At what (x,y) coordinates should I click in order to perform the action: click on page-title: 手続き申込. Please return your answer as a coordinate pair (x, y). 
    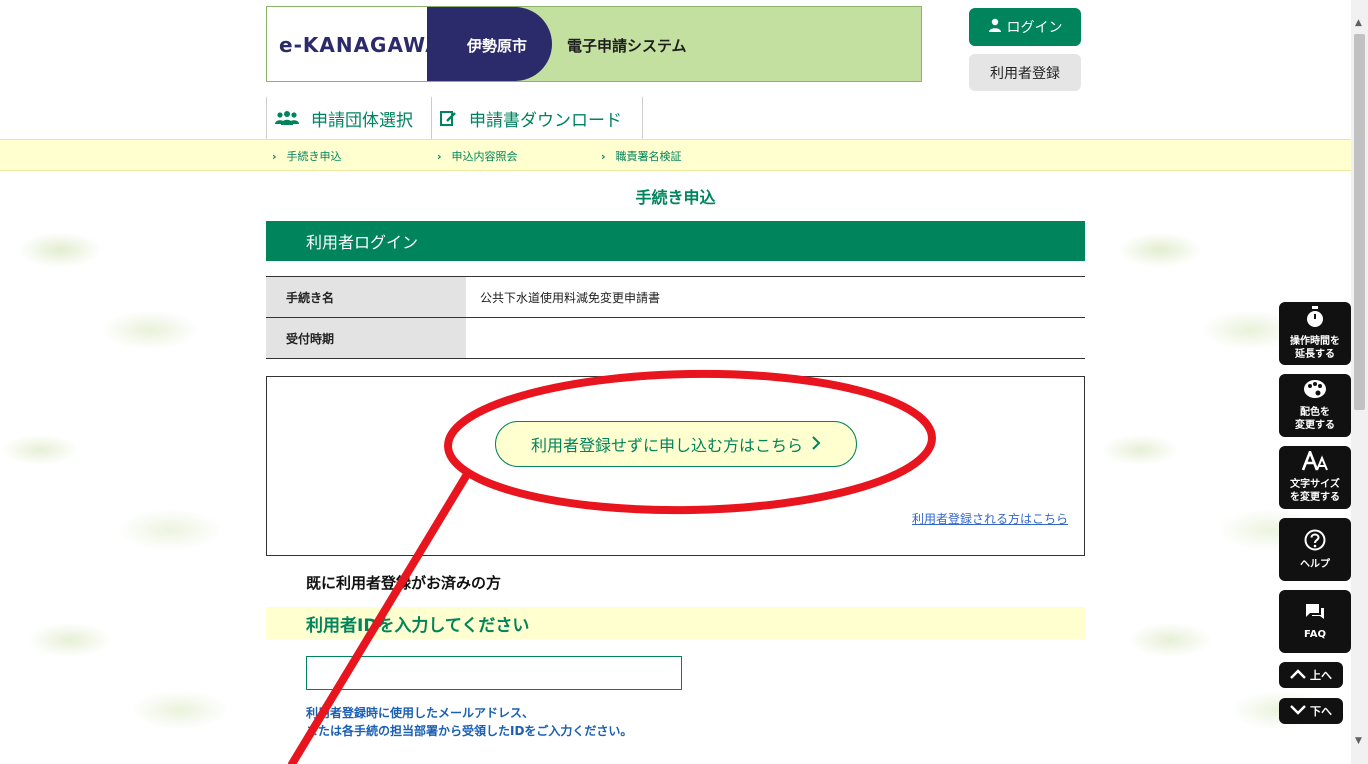
    Looking at the image, I should click on (675, 197).